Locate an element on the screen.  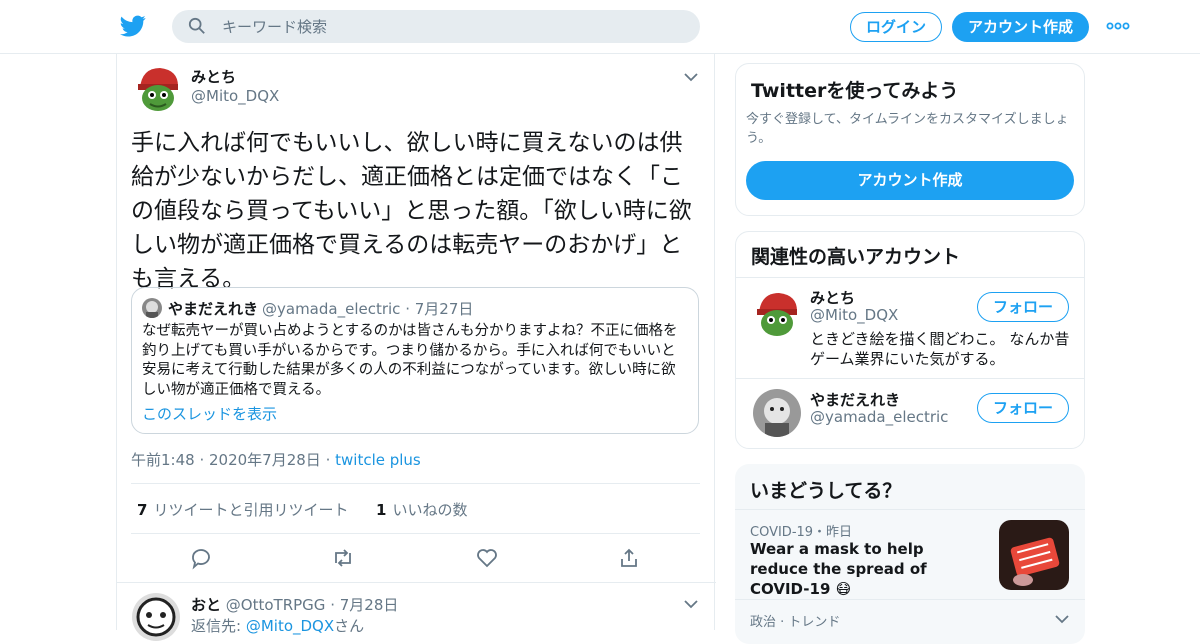
login-button: ログイン is located at coordinates (896, 27).